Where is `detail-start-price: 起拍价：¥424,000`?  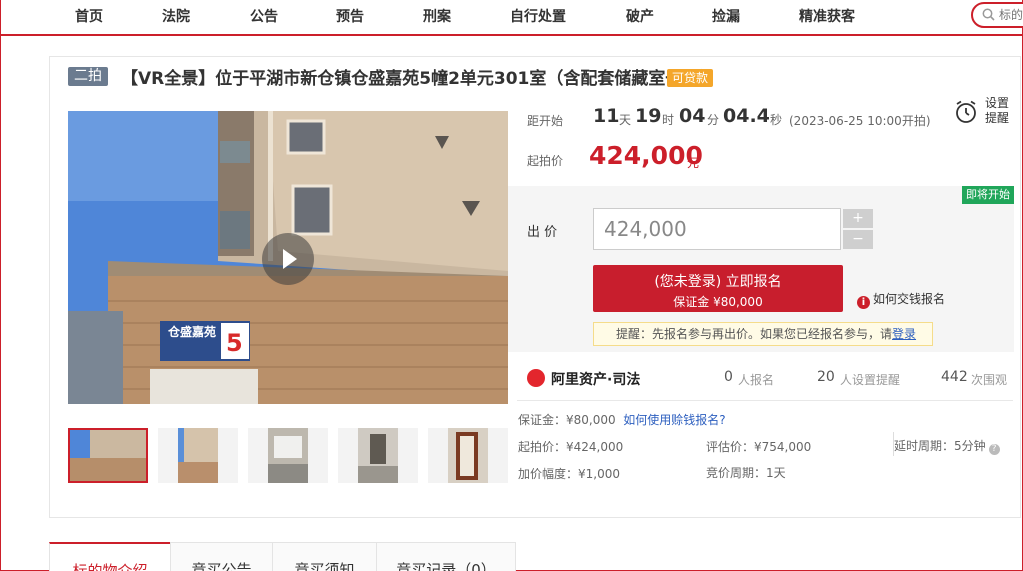 detail-start-price: 起拍价：¥424,000 is located at coordinates (571, 447).